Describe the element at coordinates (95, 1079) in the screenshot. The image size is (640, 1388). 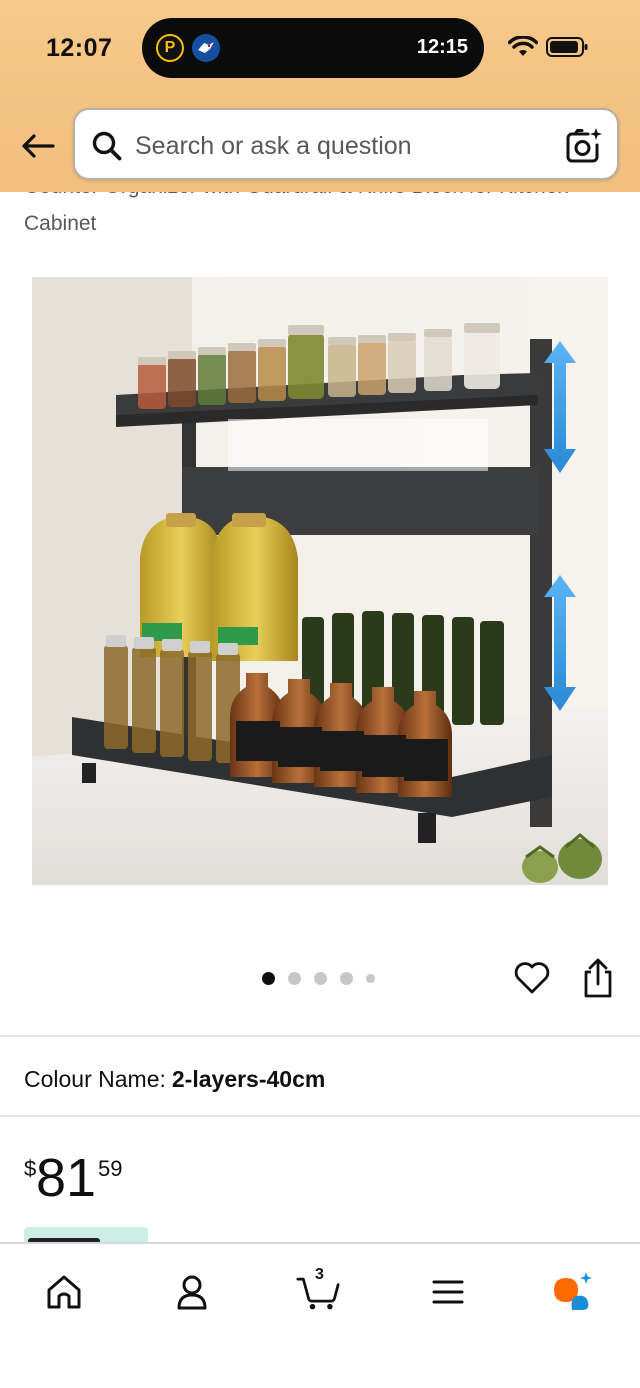
I see `variant-label: Colour Name:` at that location.